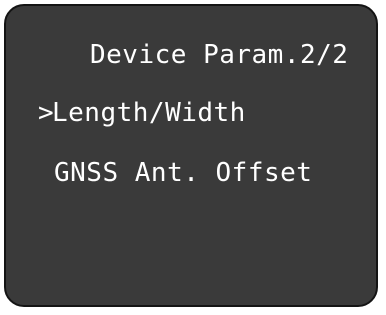 This screenshot has width=386, height=315. Describe the element at coordinates (46, 113) in the screenshot. I see `selection-cursor-icon: >` at that location.